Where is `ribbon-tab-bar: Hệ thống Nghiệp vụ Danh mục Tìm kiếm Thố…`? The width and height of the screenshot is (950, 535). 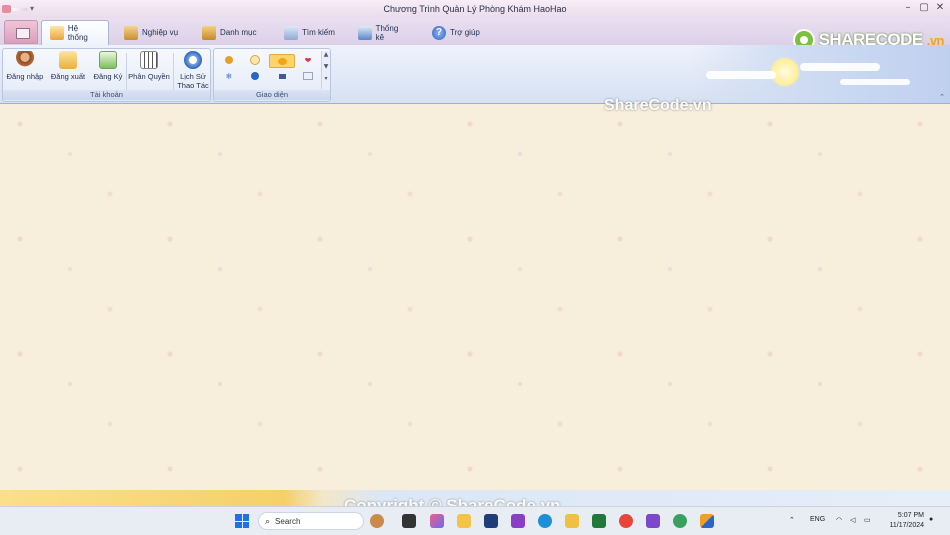 ribbon-tab-bar: Hệ thống Nghiệp vụ Danh mục Tìm kiếm Thố… is located at coordinates (475, 34).